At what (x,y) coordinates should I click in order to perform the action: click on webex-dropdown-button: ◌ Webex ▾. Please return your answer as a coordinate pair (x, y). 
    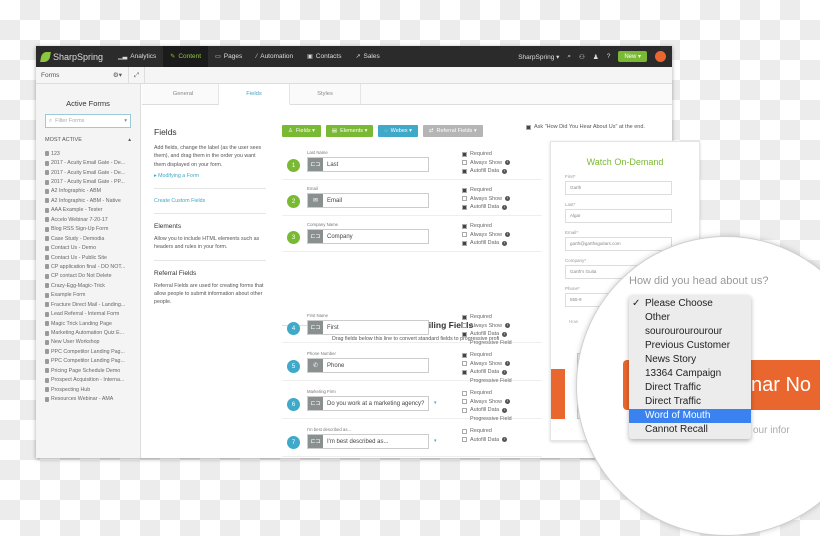
    Looking at the image, I should click on (398, 131).